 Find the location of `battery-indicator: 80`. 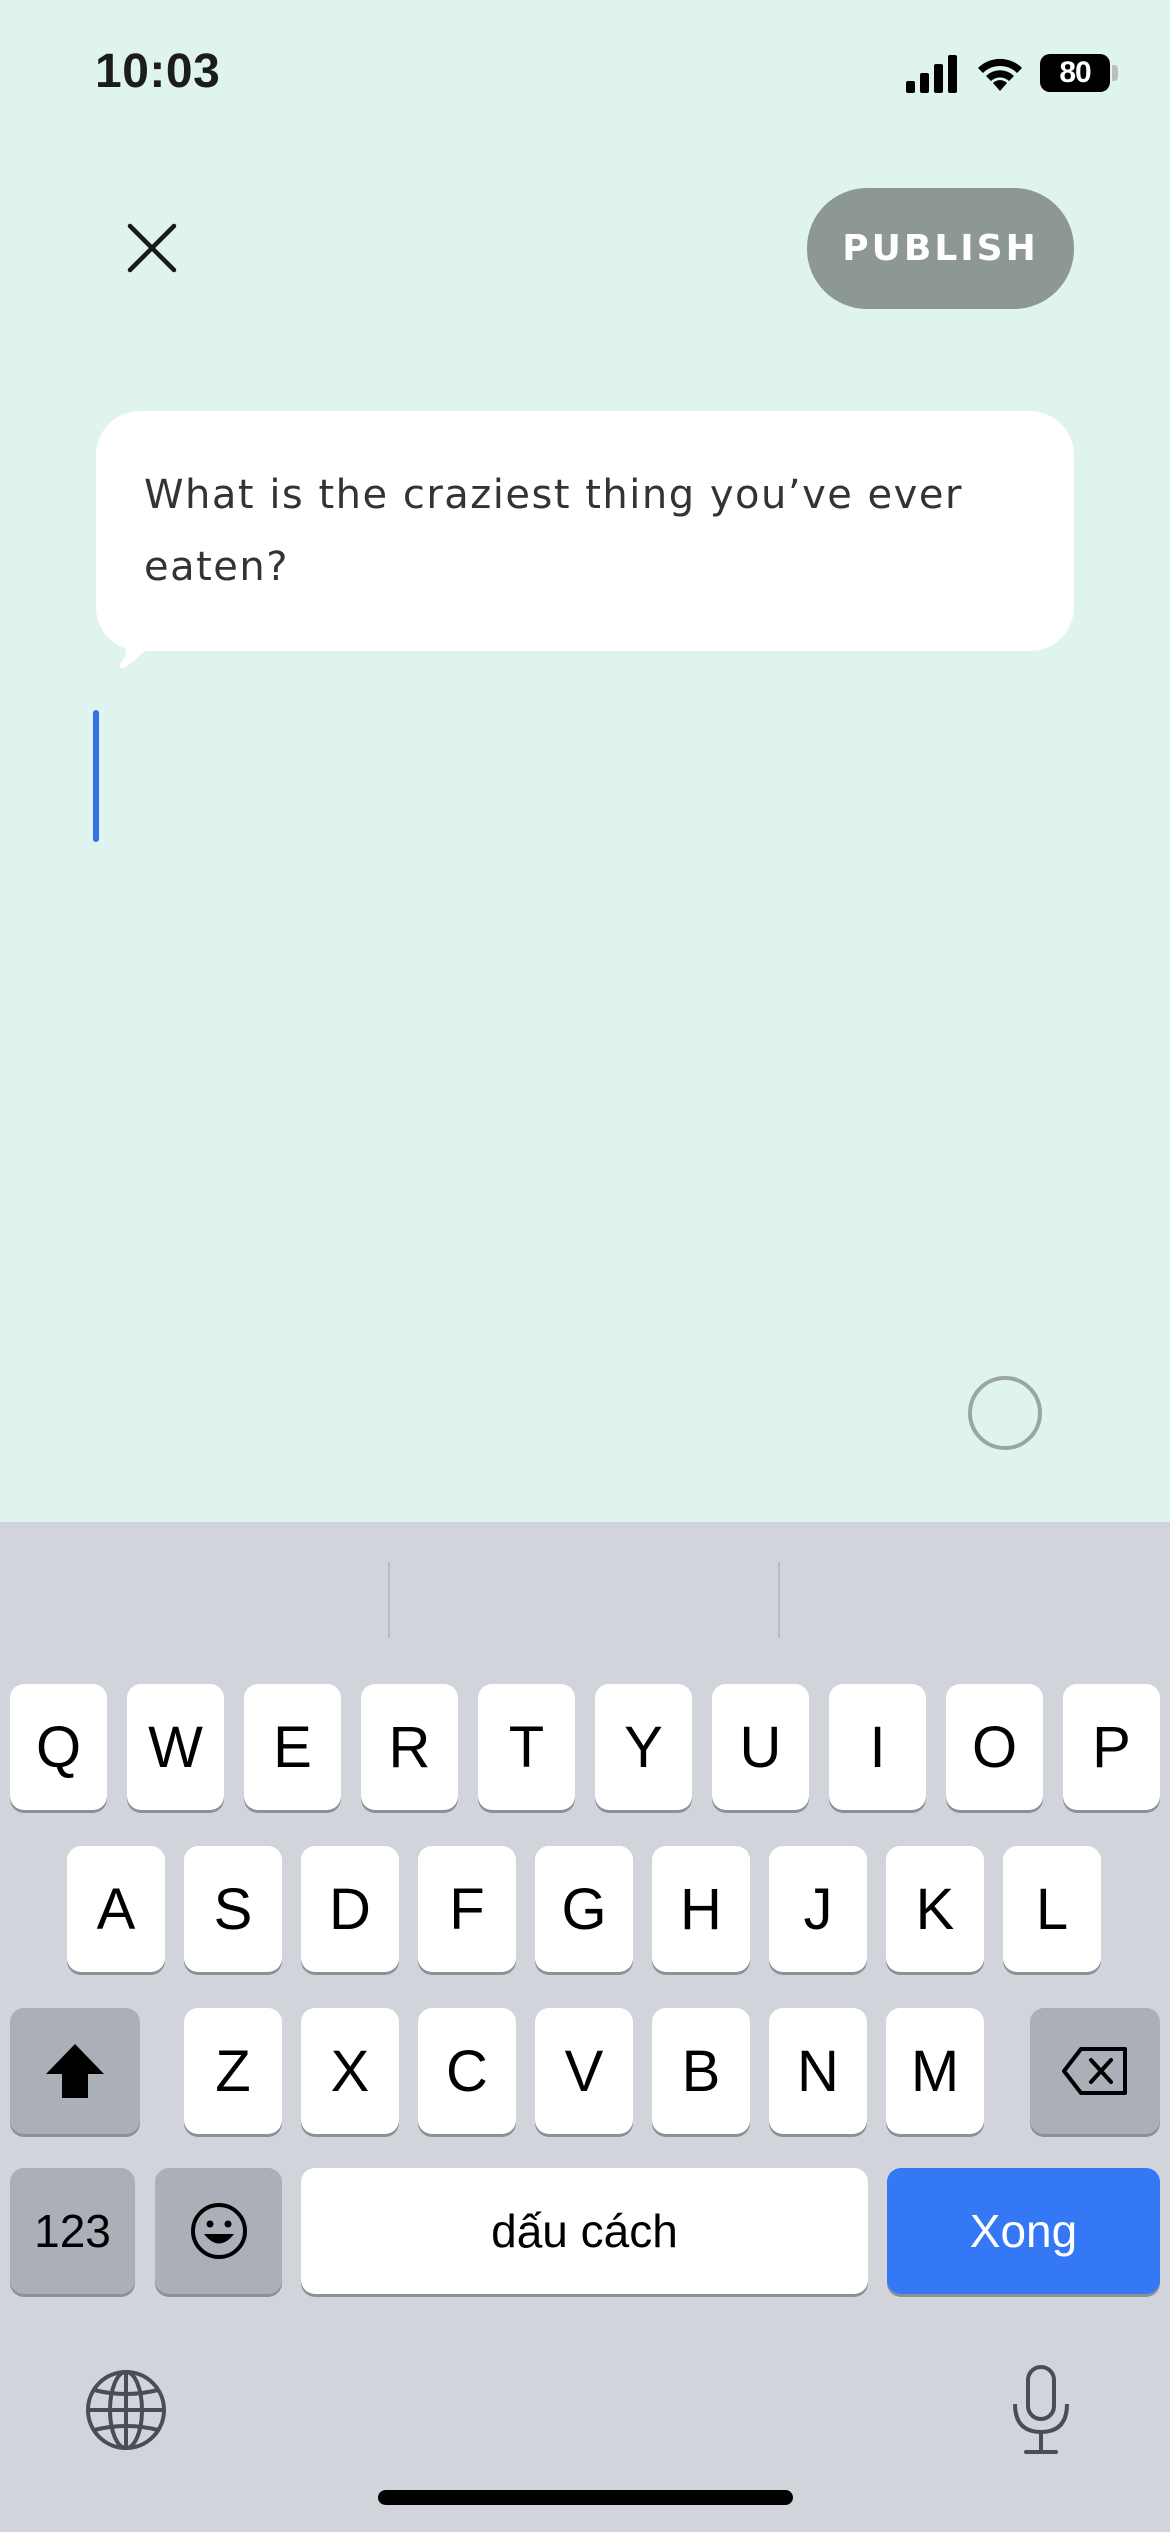

battery-indicator: 80 is located at coordinates (1075, 73).